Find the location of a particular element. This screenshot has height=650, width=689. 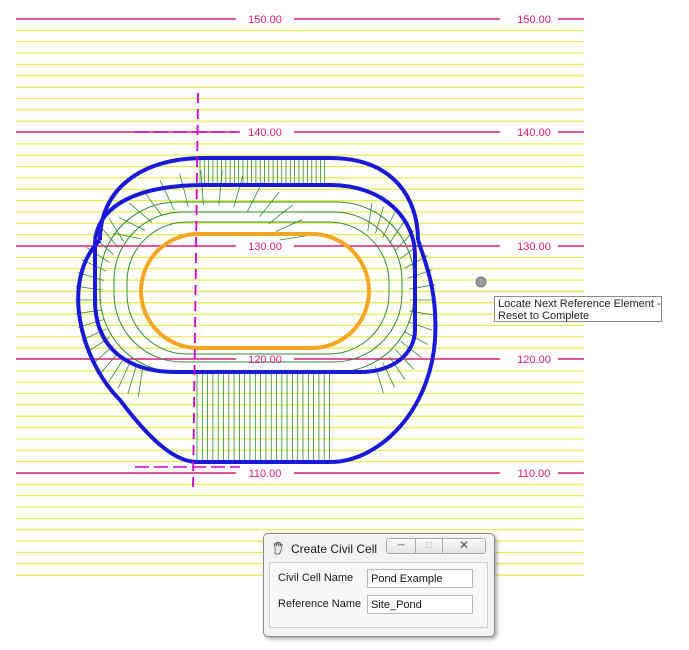

tooltip-line-1: Locate Next Reference Element - is located at coordinates (579, 304).